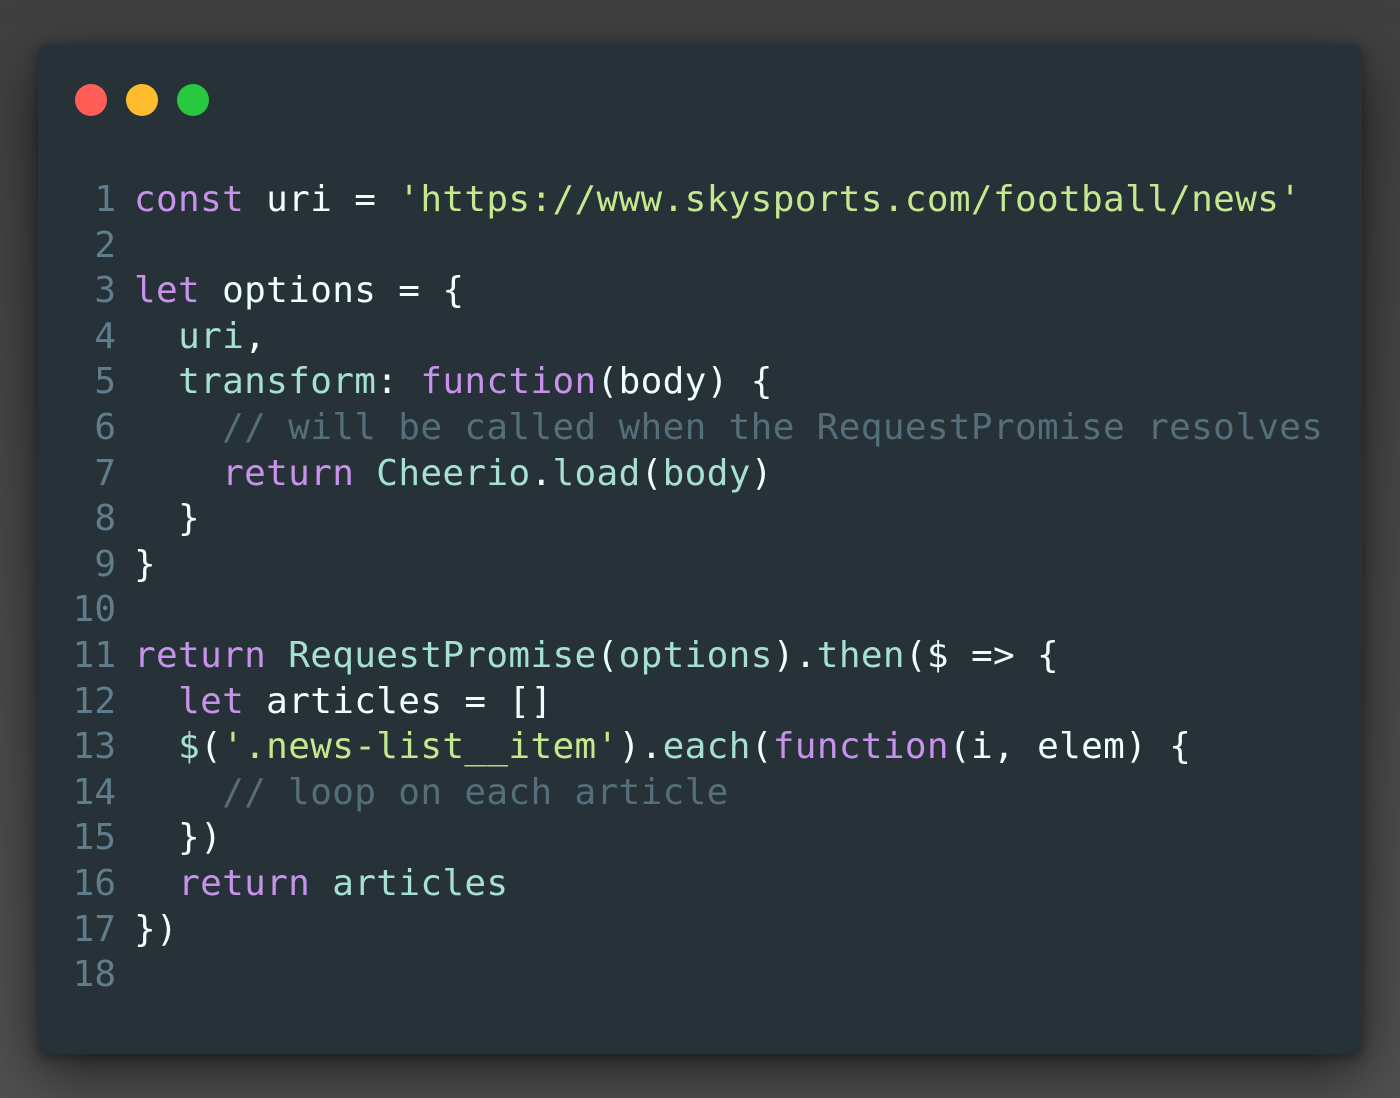 The image size is (1400, 1098). What do you see at coordinates (105, 427) in the screenshot?
I see `line-number: 6` at bounding box center [105, 427].